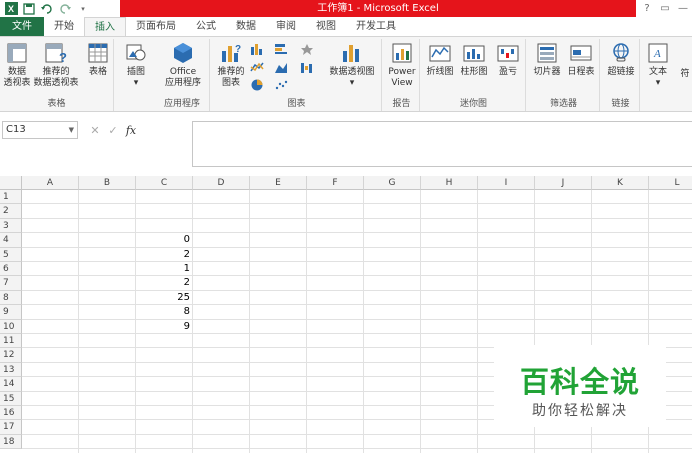 This screenshot has width=692, height=453. Describe the element at coordinates (164, 255) in the screenshot. I see `cell-c5: 2` at that location.